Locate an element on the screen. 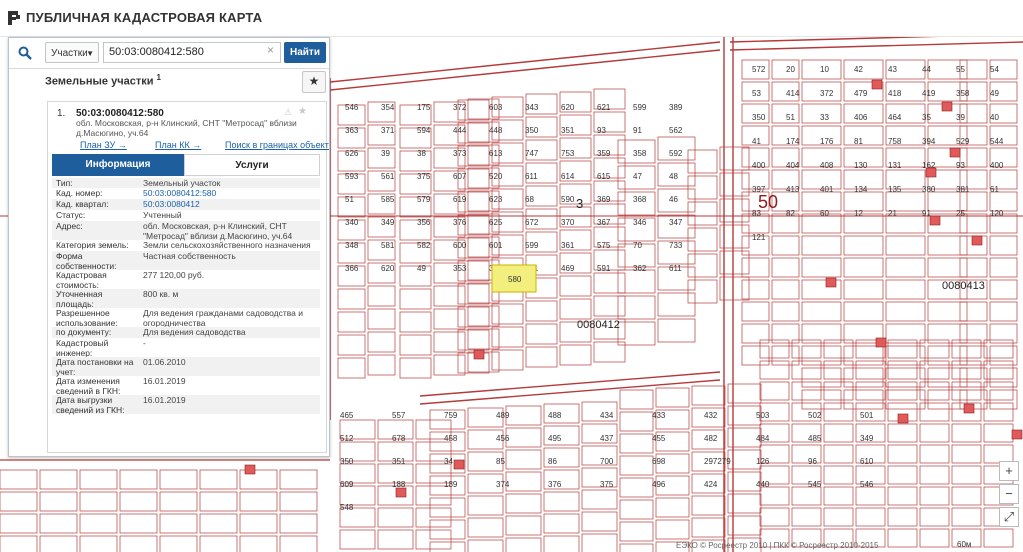  parcel-label: 479 is located at coordinates (861, 93).